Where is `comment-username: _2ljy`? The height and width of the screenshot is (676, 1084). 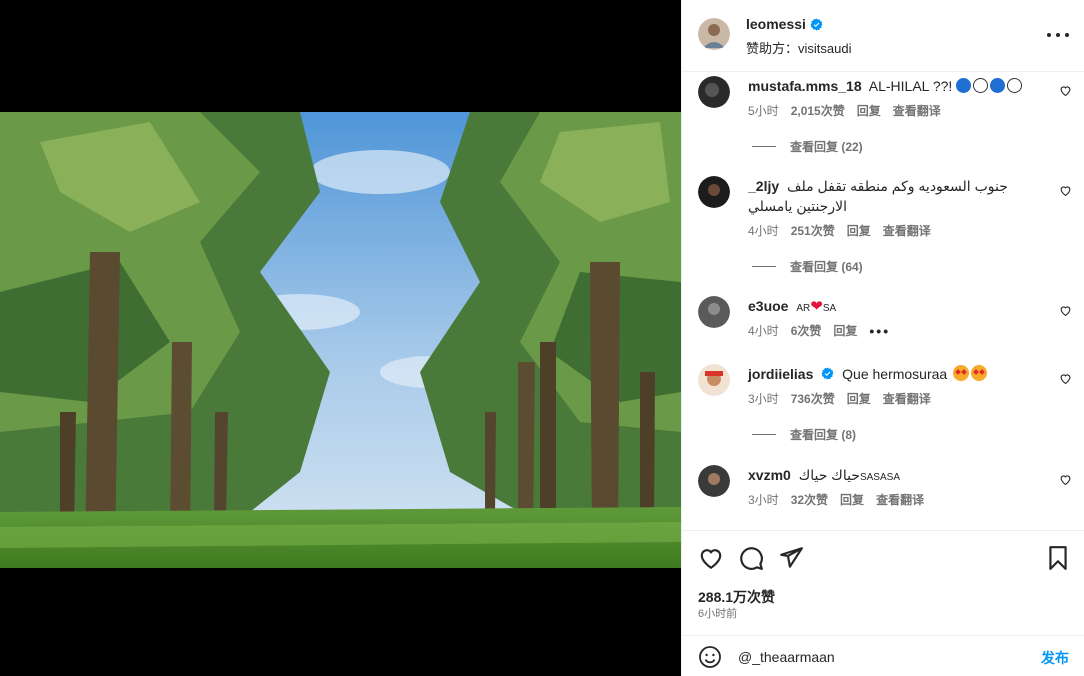
comment-username: _2ljy is located at coordinates (763, 186).